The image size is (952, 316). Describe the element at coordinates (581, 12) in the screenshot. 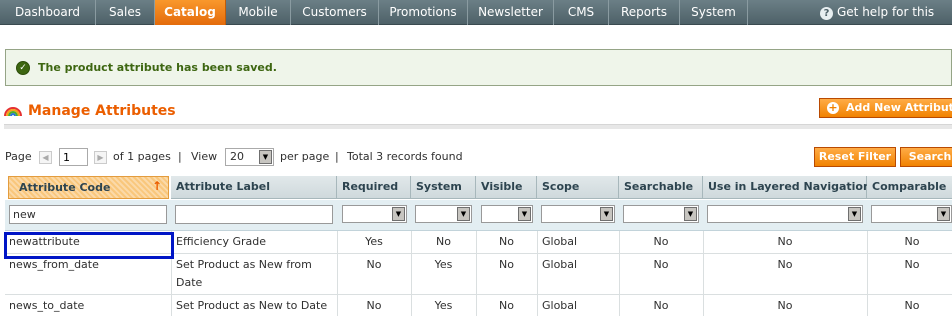

I see `nav-cms: CMS` at that location.